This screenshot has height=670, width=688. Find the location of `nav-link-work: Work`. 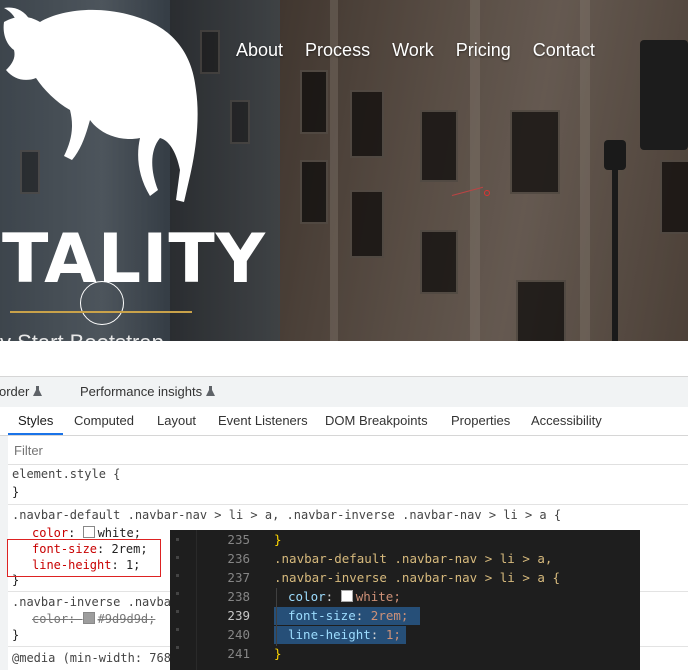

nav-link-work: Work is located at coordinates (413, 50).